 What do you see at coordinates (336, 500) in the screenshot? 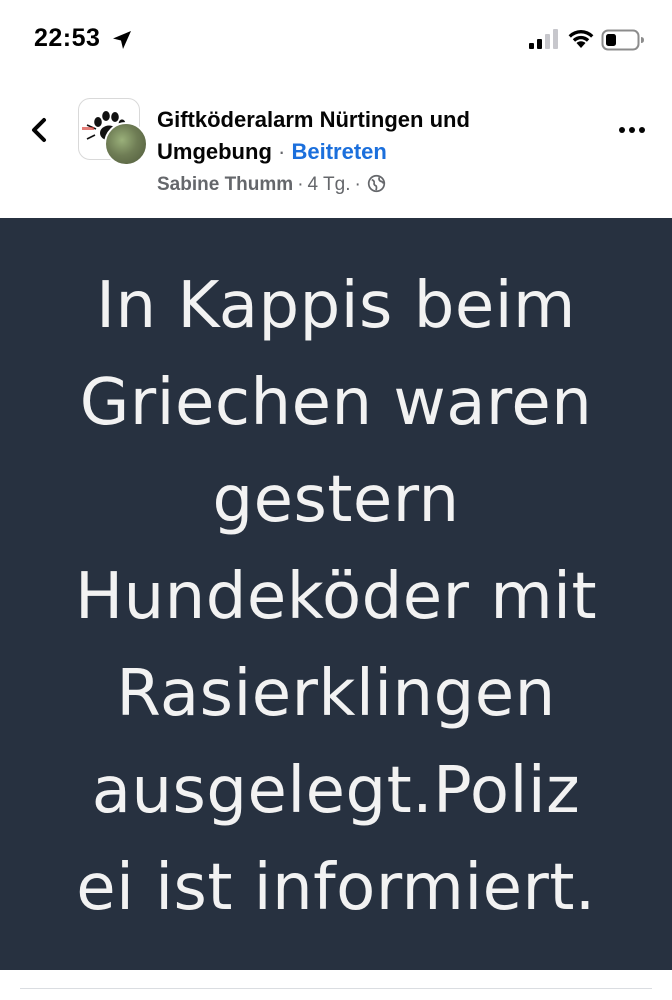
I see `image-text-line: gestern` at bounding box center [336, 500].